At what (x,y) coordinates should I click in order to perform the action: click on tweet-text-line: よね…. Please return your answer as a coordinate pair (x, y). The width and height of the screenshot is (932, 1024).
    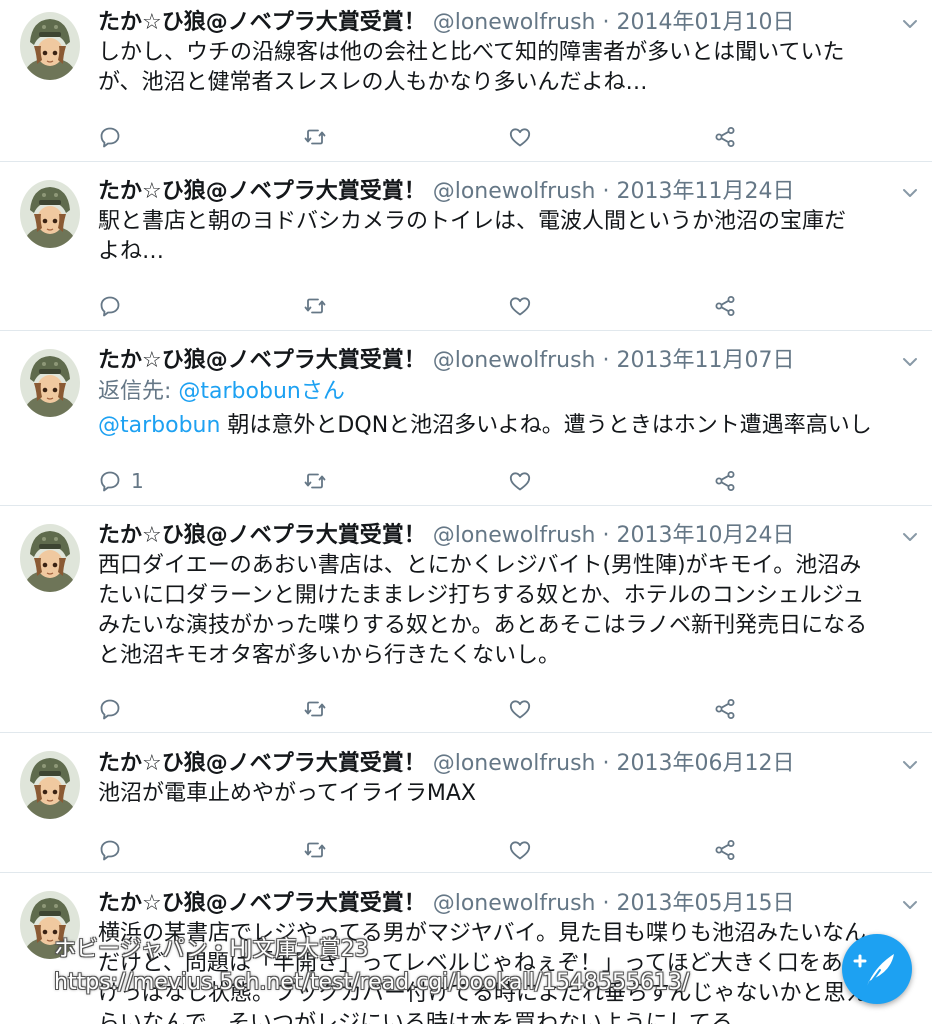
    Looking at the image, I should click on (131, 251).